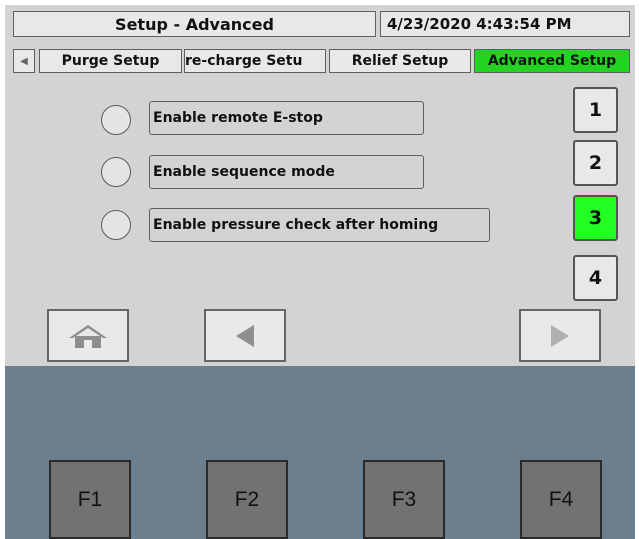  I want to click on tab-advanced-setup: Advanced Setup, so click(552, 61).